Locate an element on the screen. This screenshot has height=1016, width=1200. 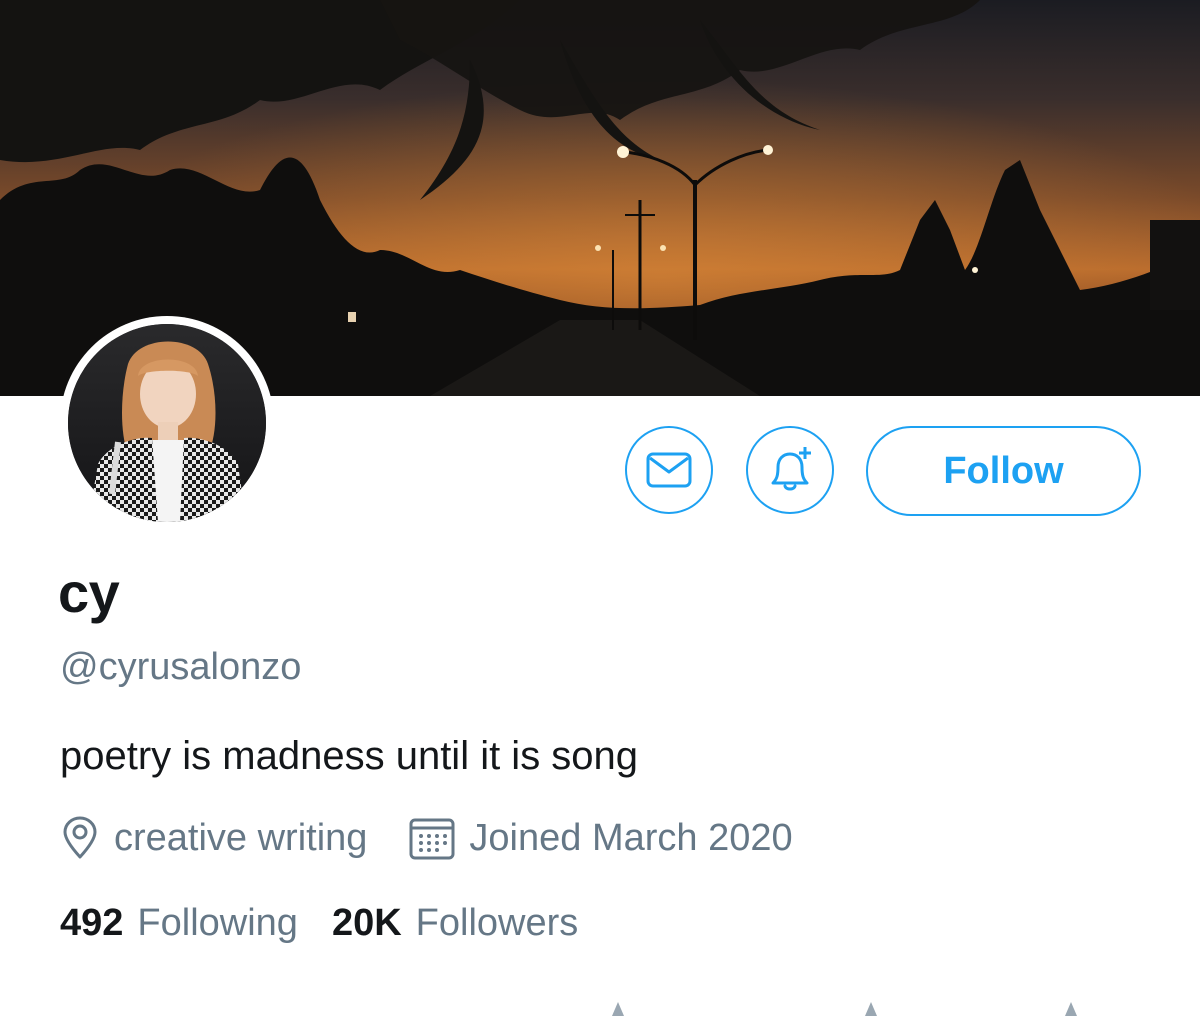
tab-bar-cutoff is located at coordinates (600, 1008).